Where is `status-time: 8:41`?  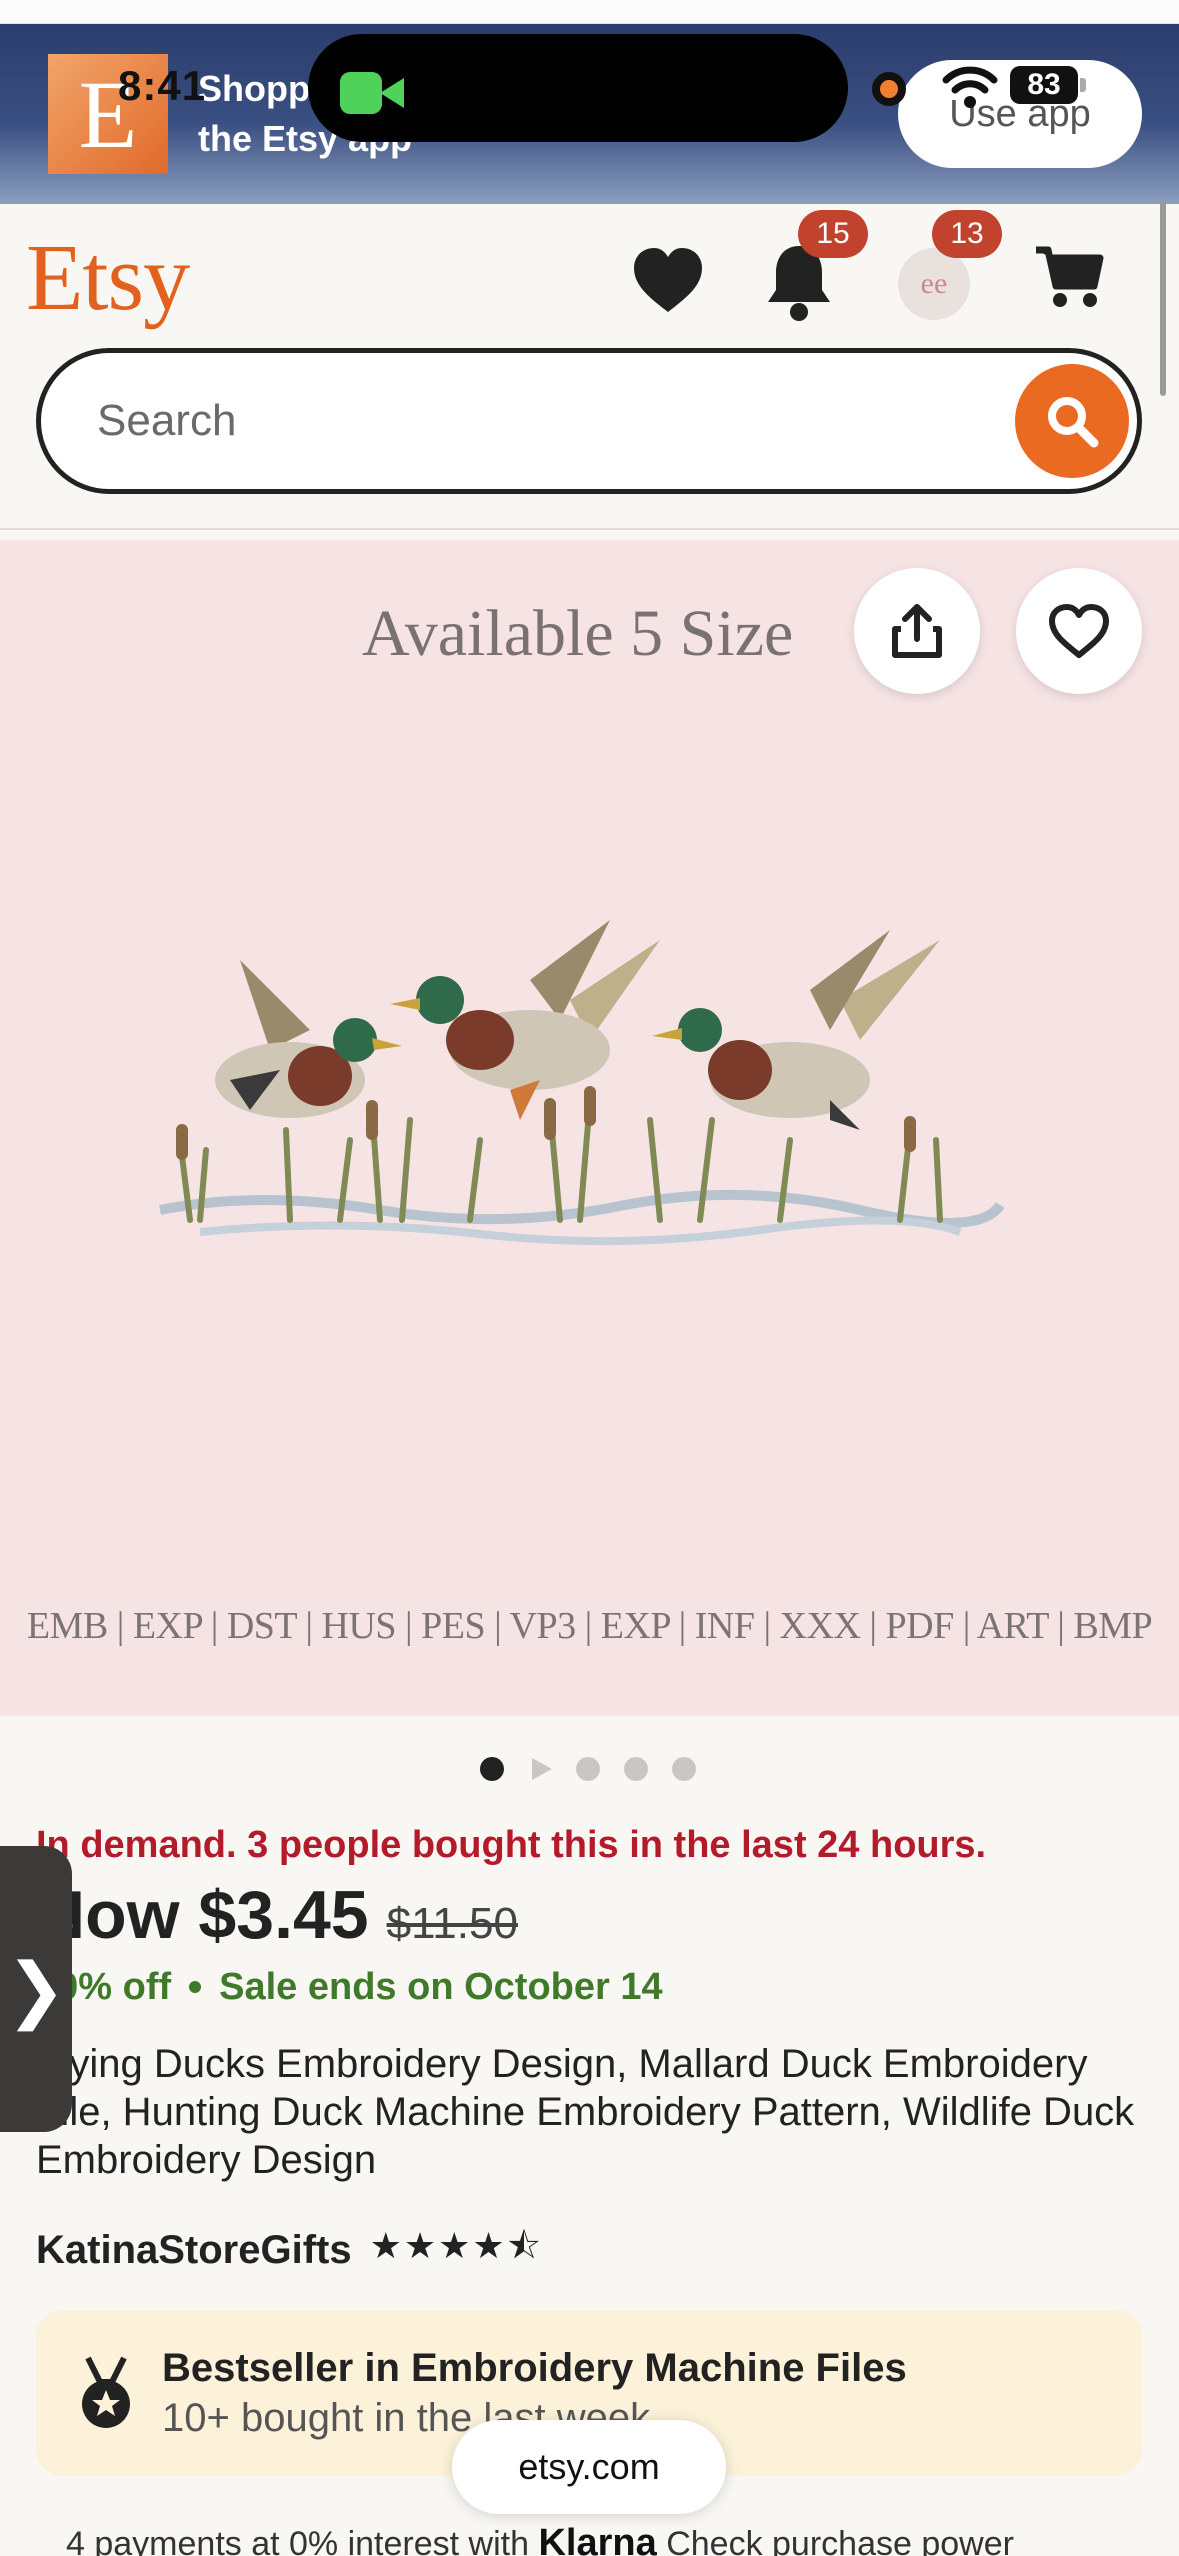 status-time: 8:41 is located at coordinates (162, 85).